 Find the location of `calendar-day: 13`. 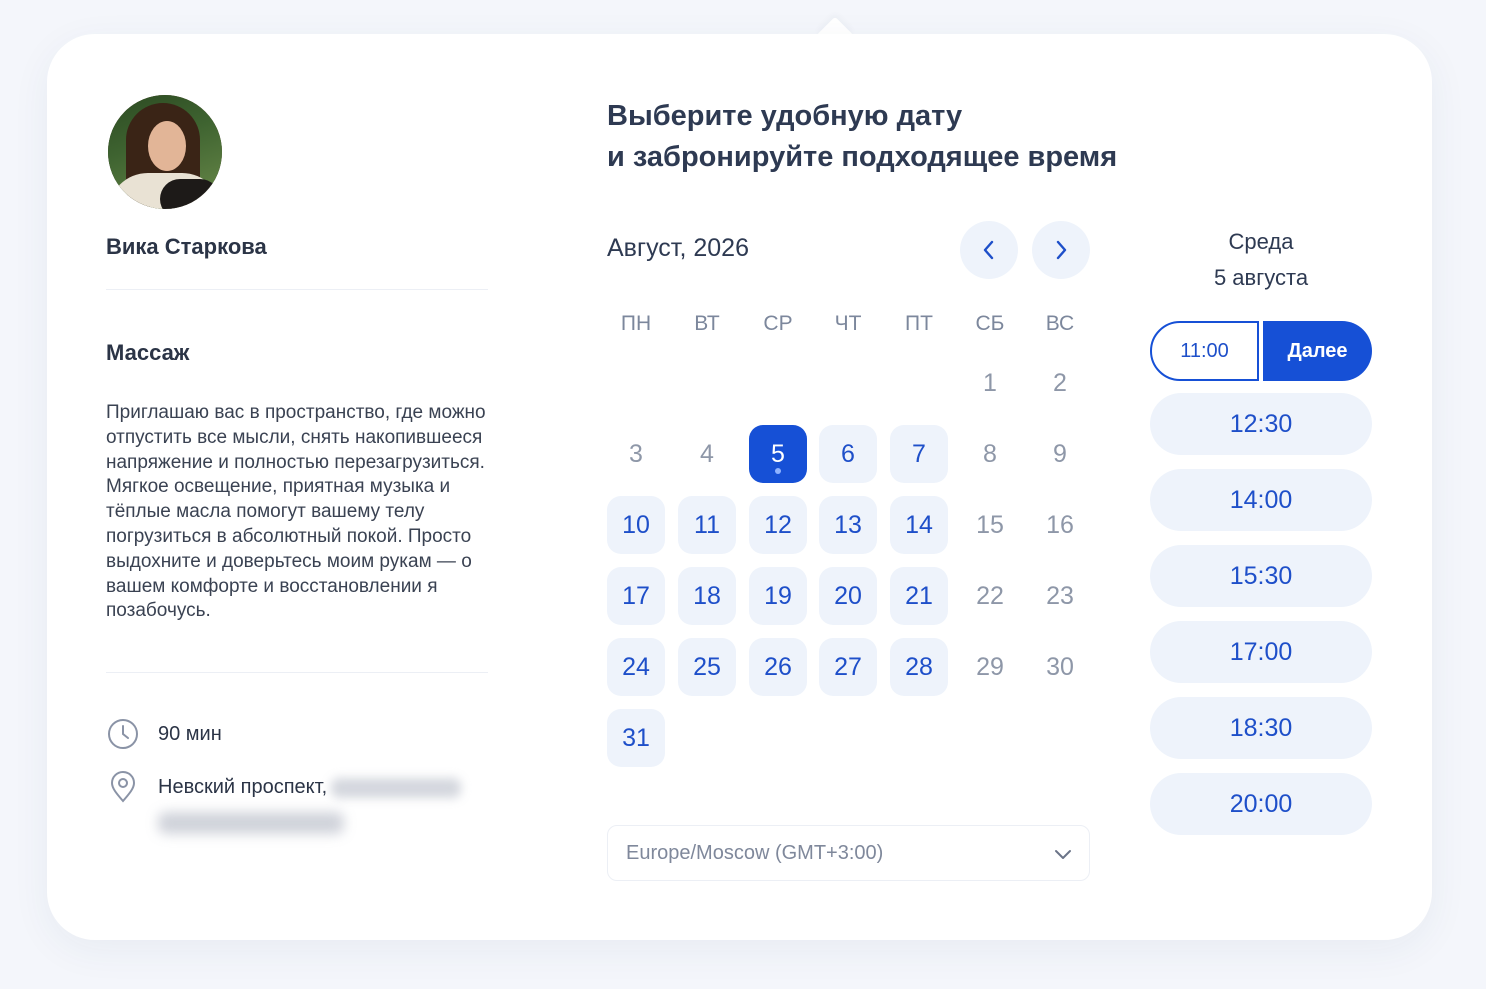

calendar-day: 13 is located at coordinates (848, 525).